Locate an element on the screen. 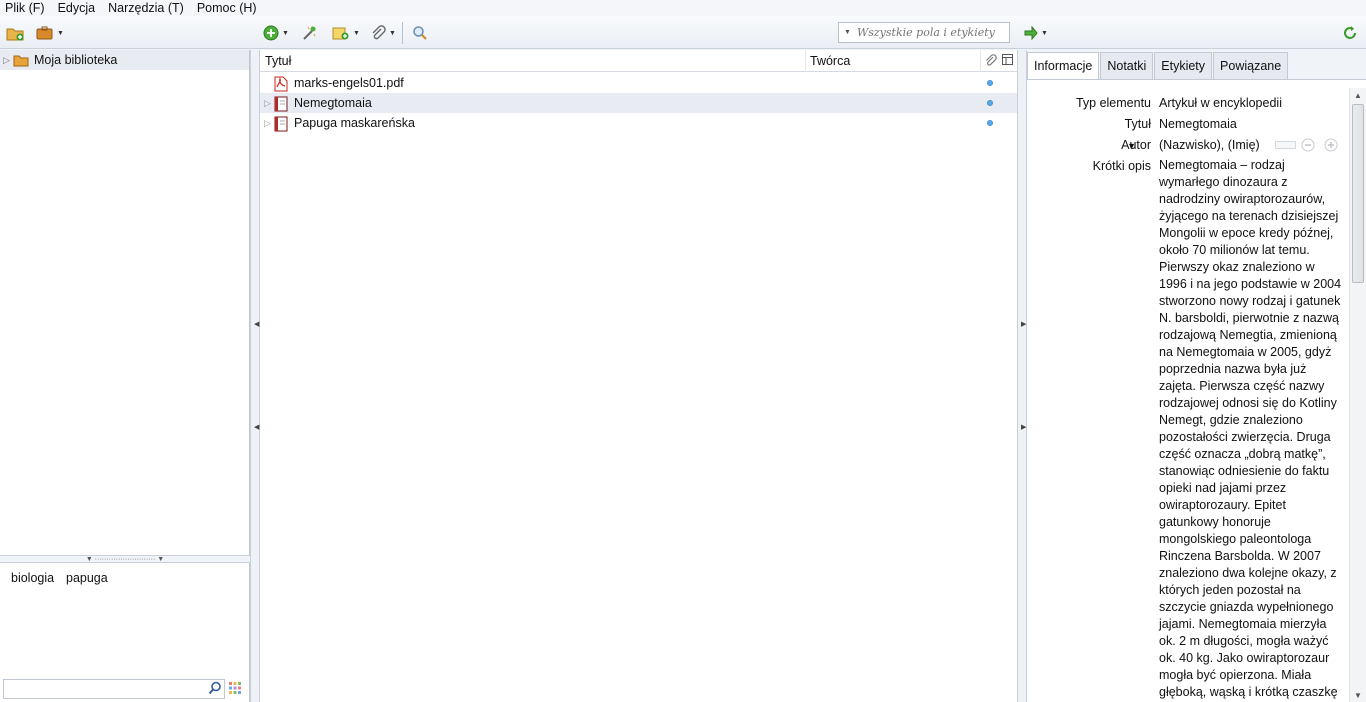  author-label: Autor is located at coordinates (1136, 145).